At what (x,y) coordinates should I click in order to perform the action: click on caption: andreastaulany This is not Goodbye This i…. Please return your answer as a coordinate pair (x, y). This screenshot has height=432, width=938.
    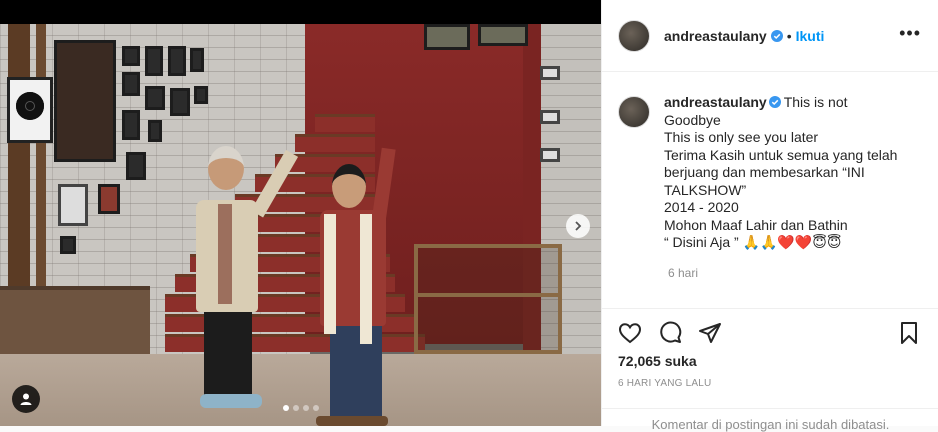
    Looking at the image, I should click on (789, 173).